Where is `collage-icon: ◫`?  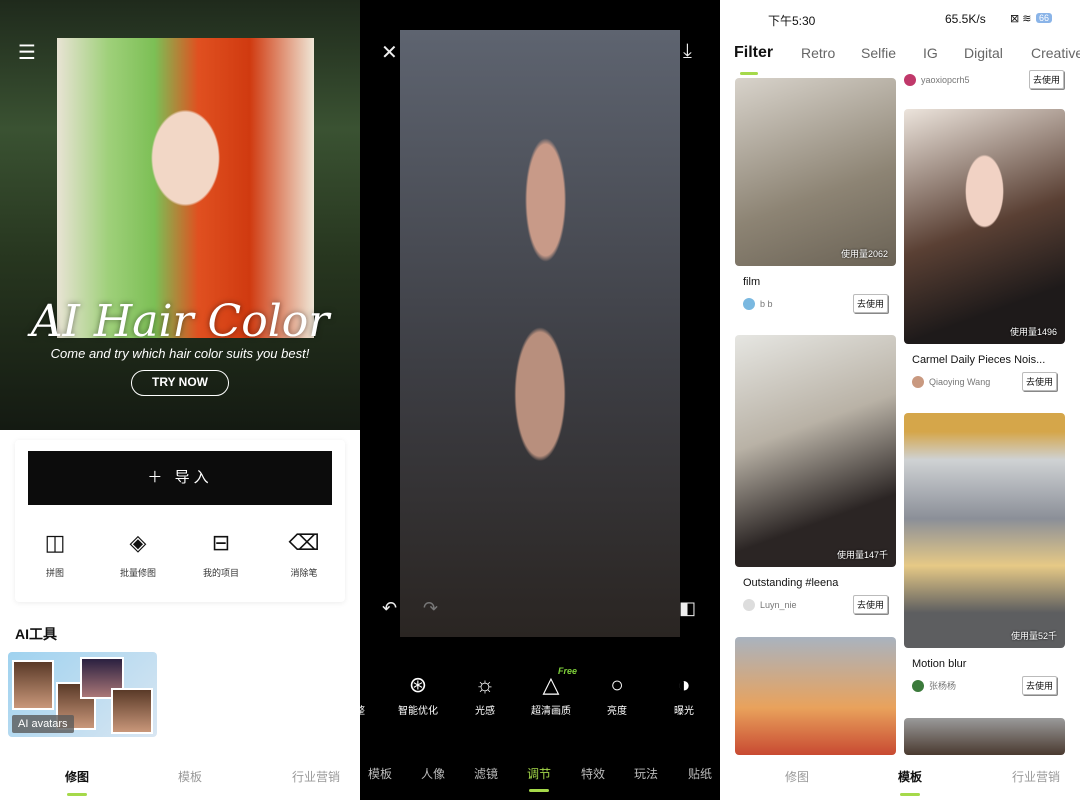 collage-icon: ◫ is located at coordinates (55, 542).